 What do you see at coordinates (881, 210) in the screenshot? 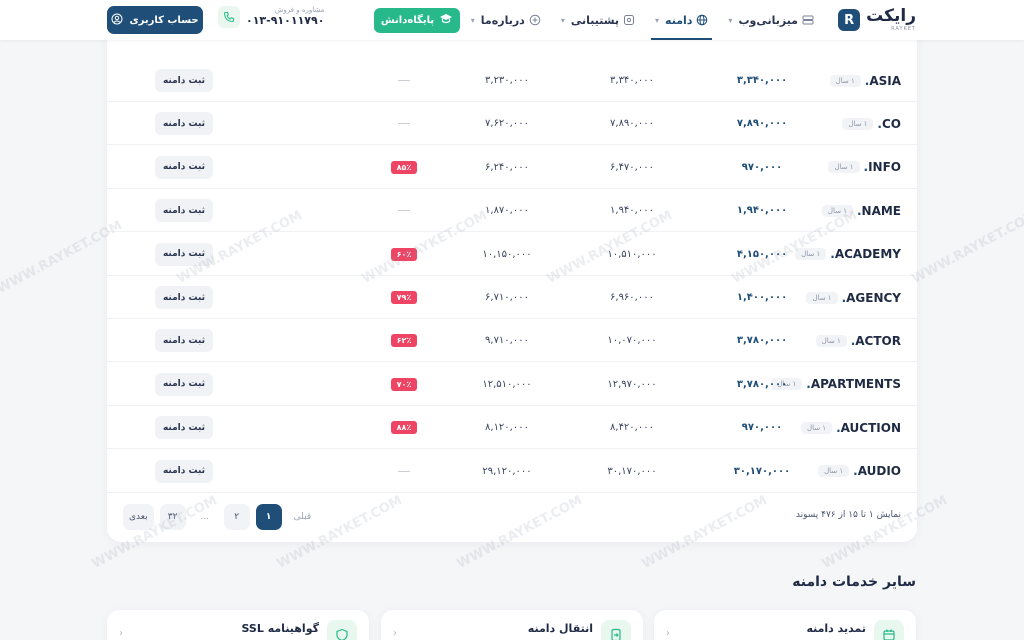
I see `tld-text: NAME` at bounding box center [881, 210].